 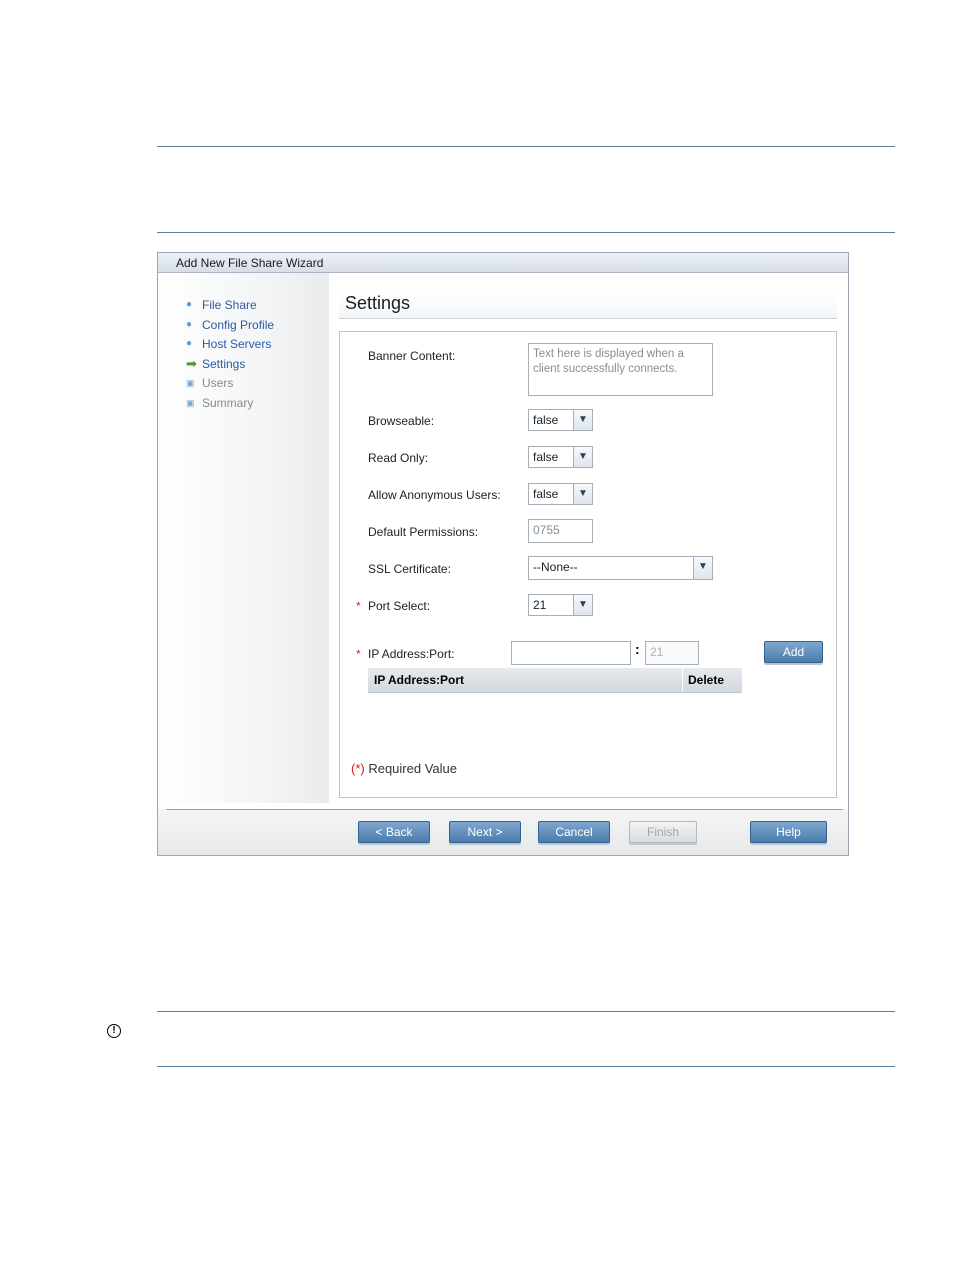 I want to click on required-note-text: Required Value, so click(x=410, y=768).